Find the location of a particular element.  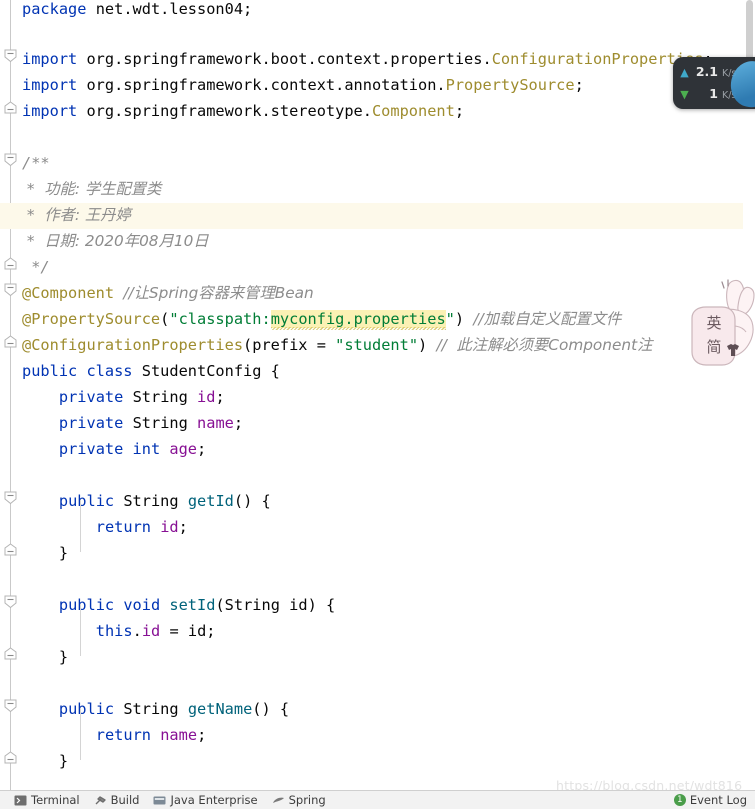

code-line: private String name; is located at coordinates (151, 424).